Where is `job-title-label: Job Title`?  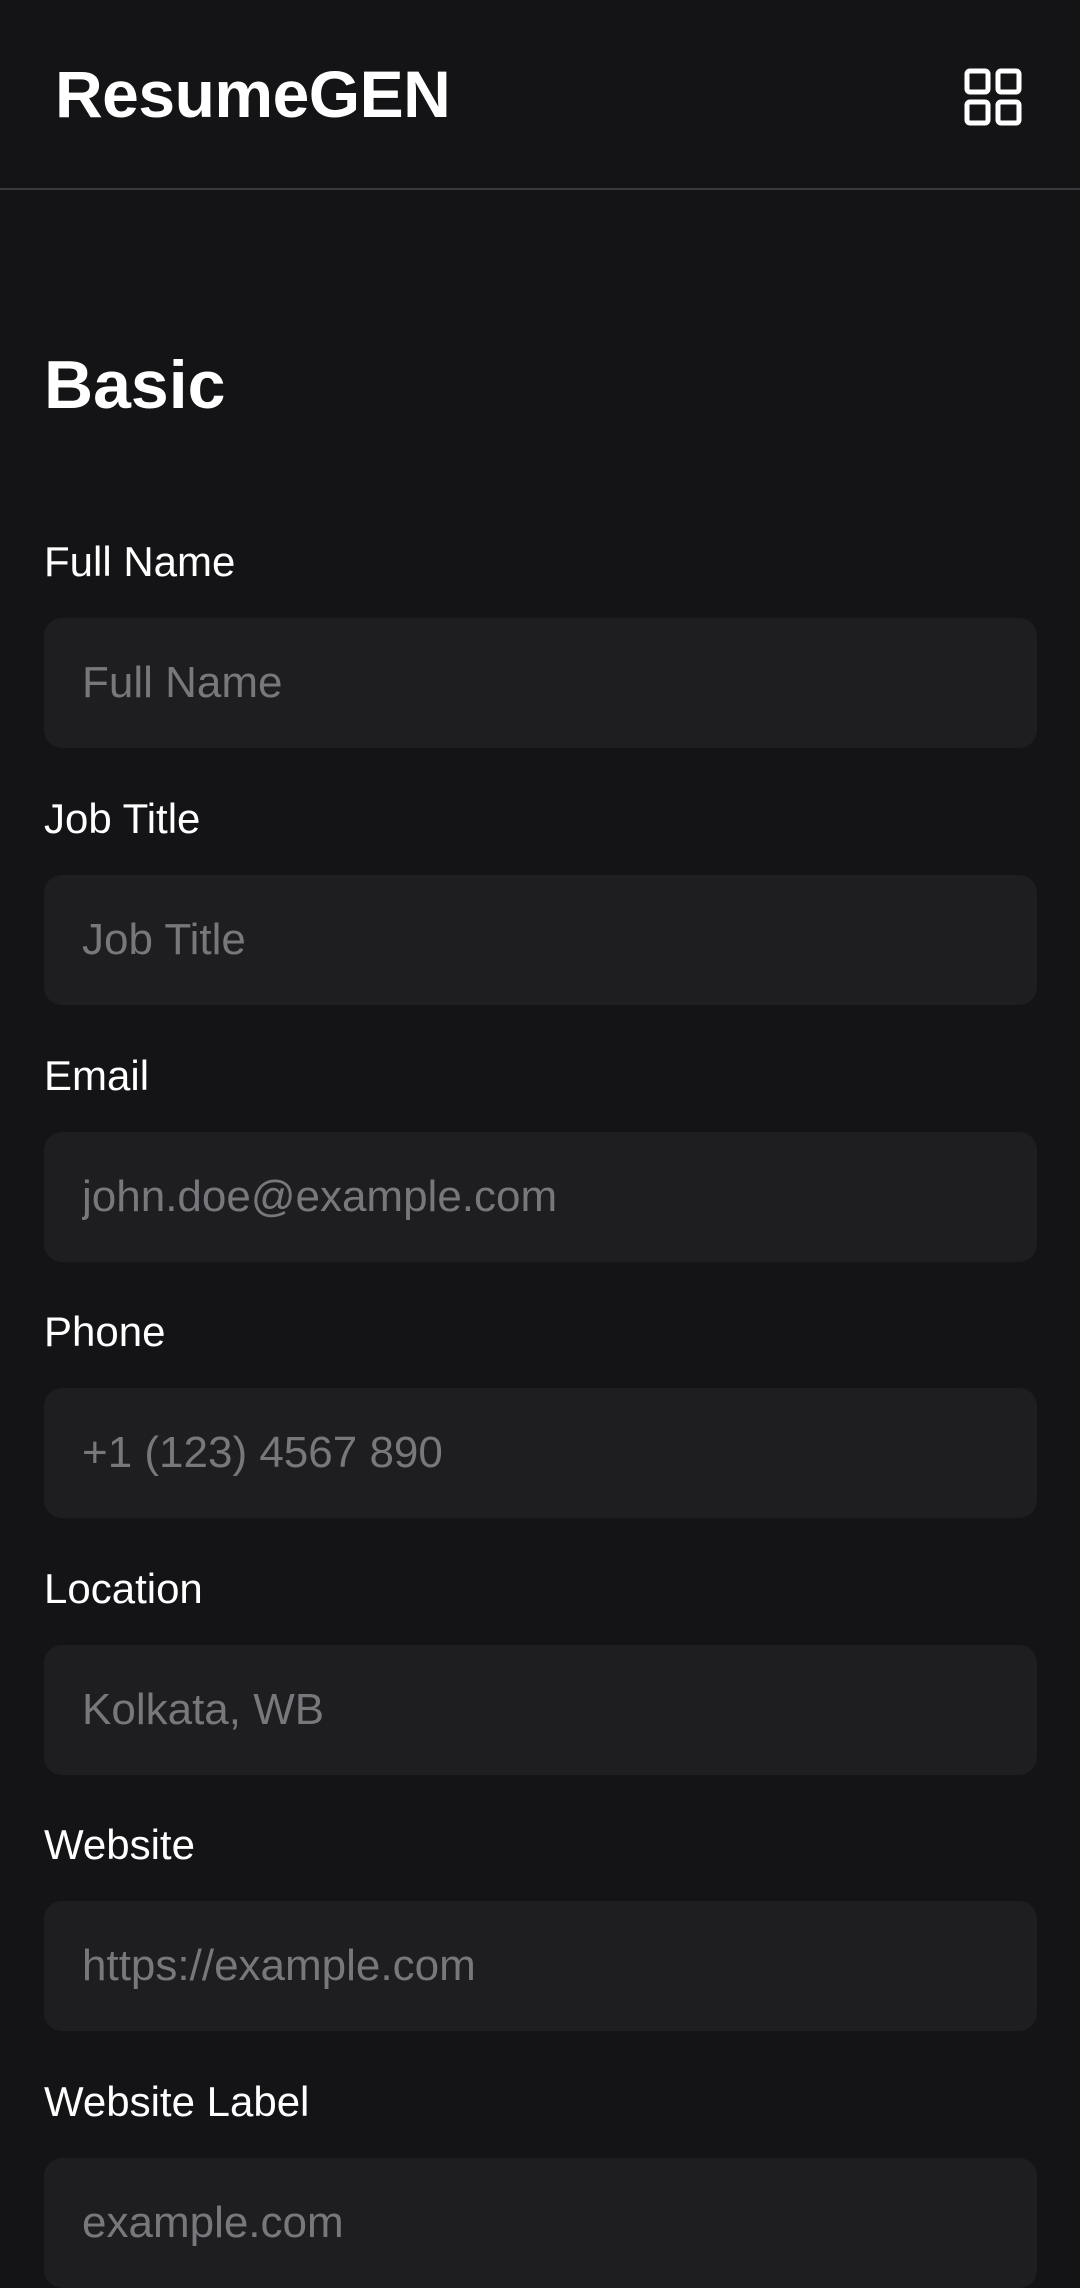
job-title-label: Job Title is located at coordinates (122, 818).